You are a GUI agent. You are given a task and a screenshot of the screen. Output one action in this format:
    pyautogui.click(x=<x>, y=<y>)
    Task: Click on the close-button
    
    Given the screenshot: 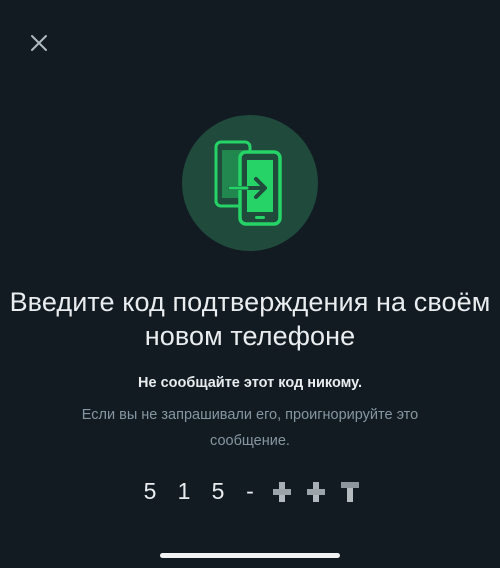 What is the action you would take?
    pyautogui.click(x=39, y=43)
    